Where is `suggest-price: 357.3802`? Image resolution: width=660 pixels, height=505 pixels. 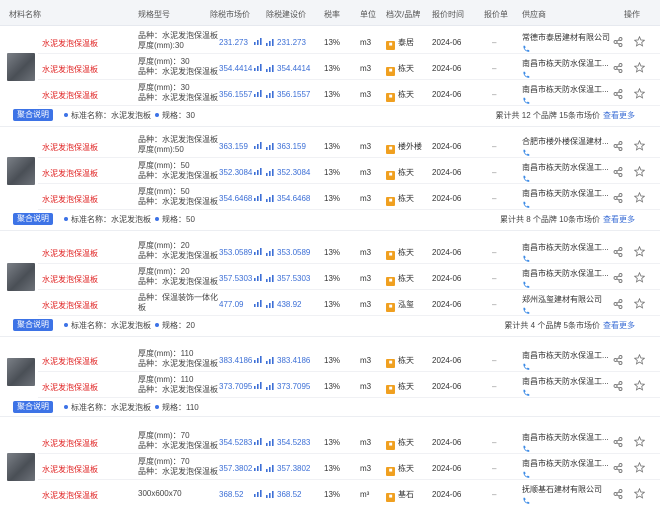
suggest-price: 357.3802 is located at coordinates (288, 468).